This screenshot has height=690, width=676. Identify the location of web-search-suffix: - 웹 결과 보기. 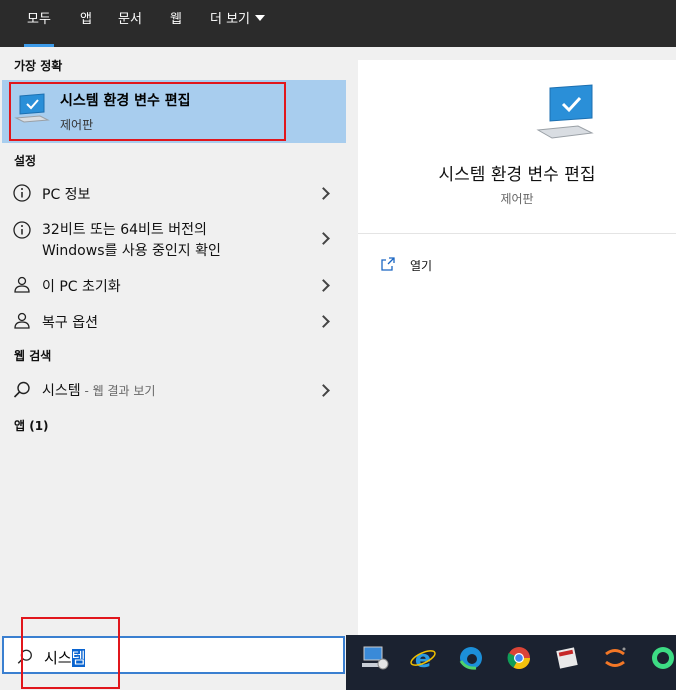
(118, 391).